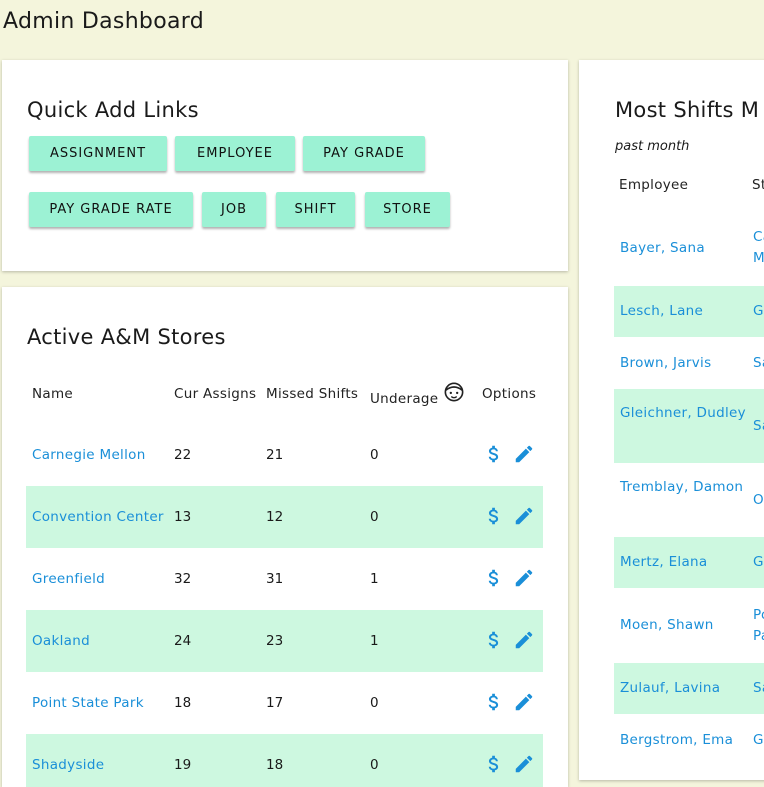  I want to click on store-link: O, so click(758, 500).